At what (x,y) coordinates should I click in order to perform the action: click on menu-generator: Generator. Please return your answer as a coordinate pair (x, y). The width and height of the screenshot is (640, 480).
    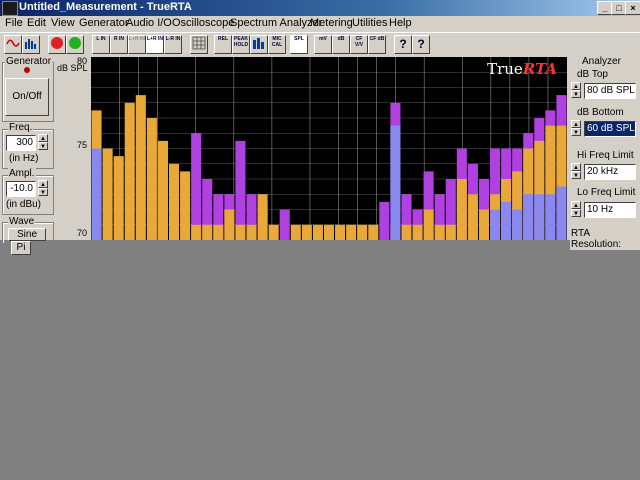
    Looking at the image, I should click on (104, 23).